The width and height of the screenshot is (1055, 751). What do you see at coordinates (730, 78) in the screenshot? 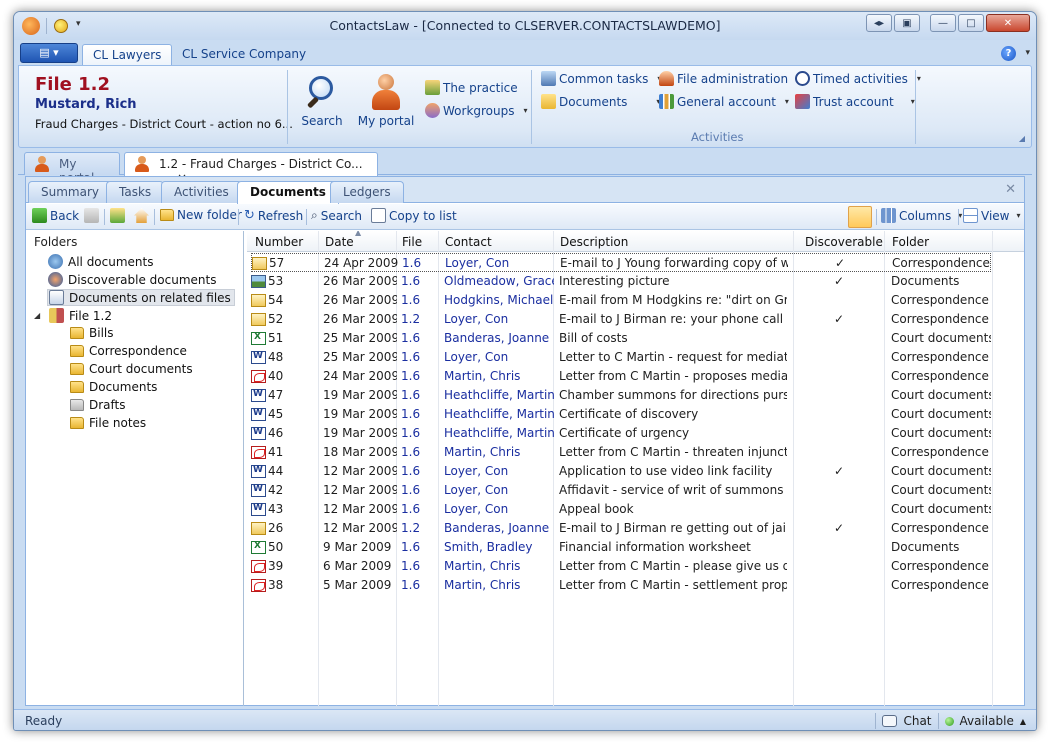
I see `file-administration-button: File administration ▾` at bounding box center [730, 78].